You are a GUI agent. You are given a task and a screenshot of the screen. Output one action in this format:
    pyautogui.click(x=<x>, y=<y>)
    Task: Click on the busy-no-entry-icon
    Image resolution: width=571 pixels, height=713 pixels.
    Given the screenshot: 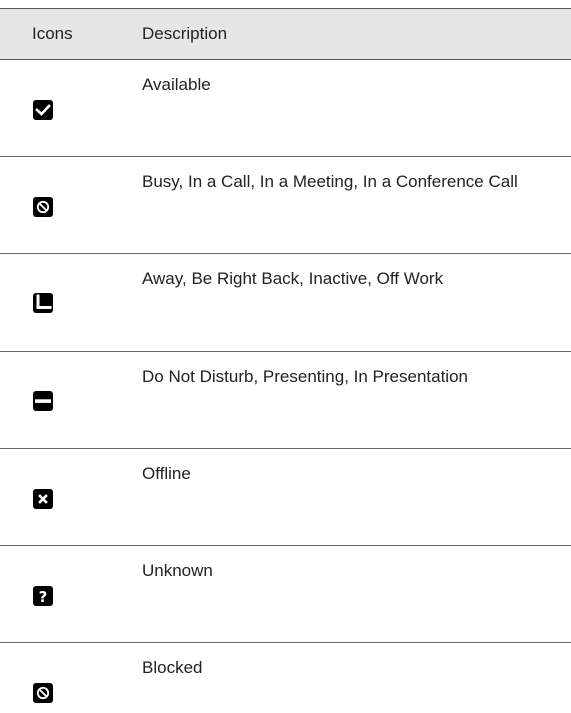 What is the action you would take?
    pyautogui.click(x=43, y=207)
    